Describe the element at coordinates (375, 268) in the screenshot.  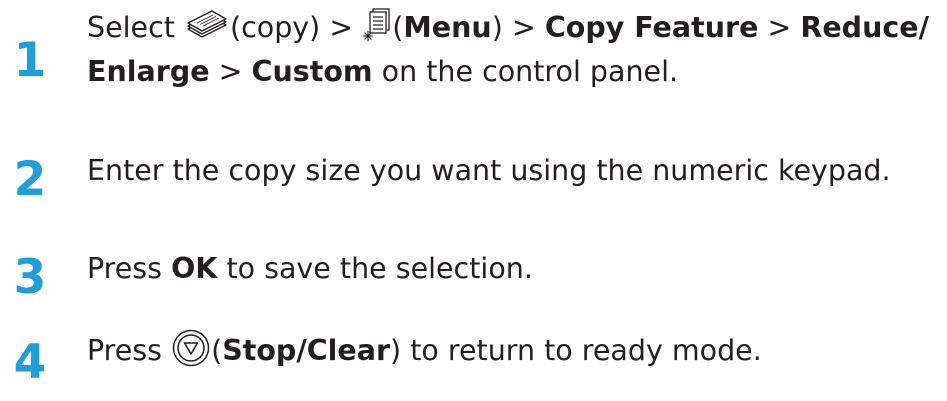
I see `text-save: to save the selection.` at that location.